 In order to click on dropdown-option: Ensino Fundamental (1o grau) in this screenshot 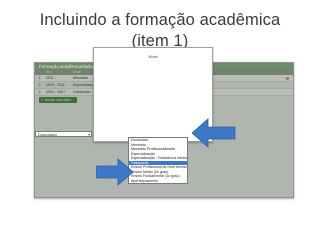, I will do `click(158, 176)`.